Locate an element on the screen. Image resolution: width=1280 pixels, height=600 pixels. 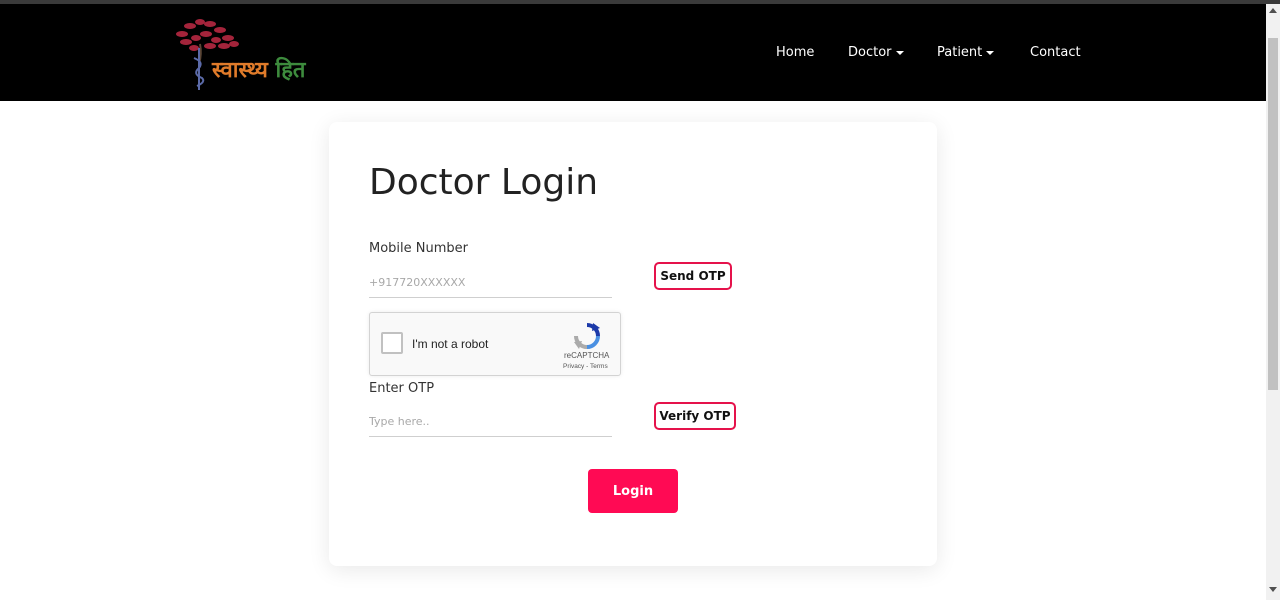
recaptcha-terms-link: Terms is located at coordinates (599, 366).